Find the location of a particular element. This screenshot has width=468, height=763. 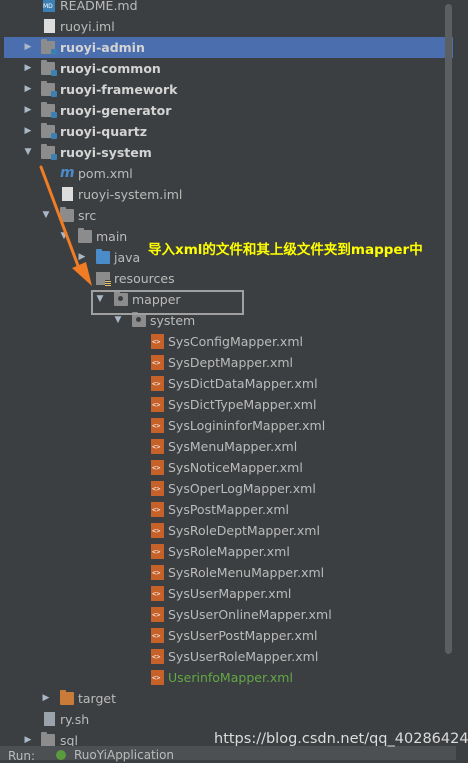

highlight-box is located at coordinates (167, 302).